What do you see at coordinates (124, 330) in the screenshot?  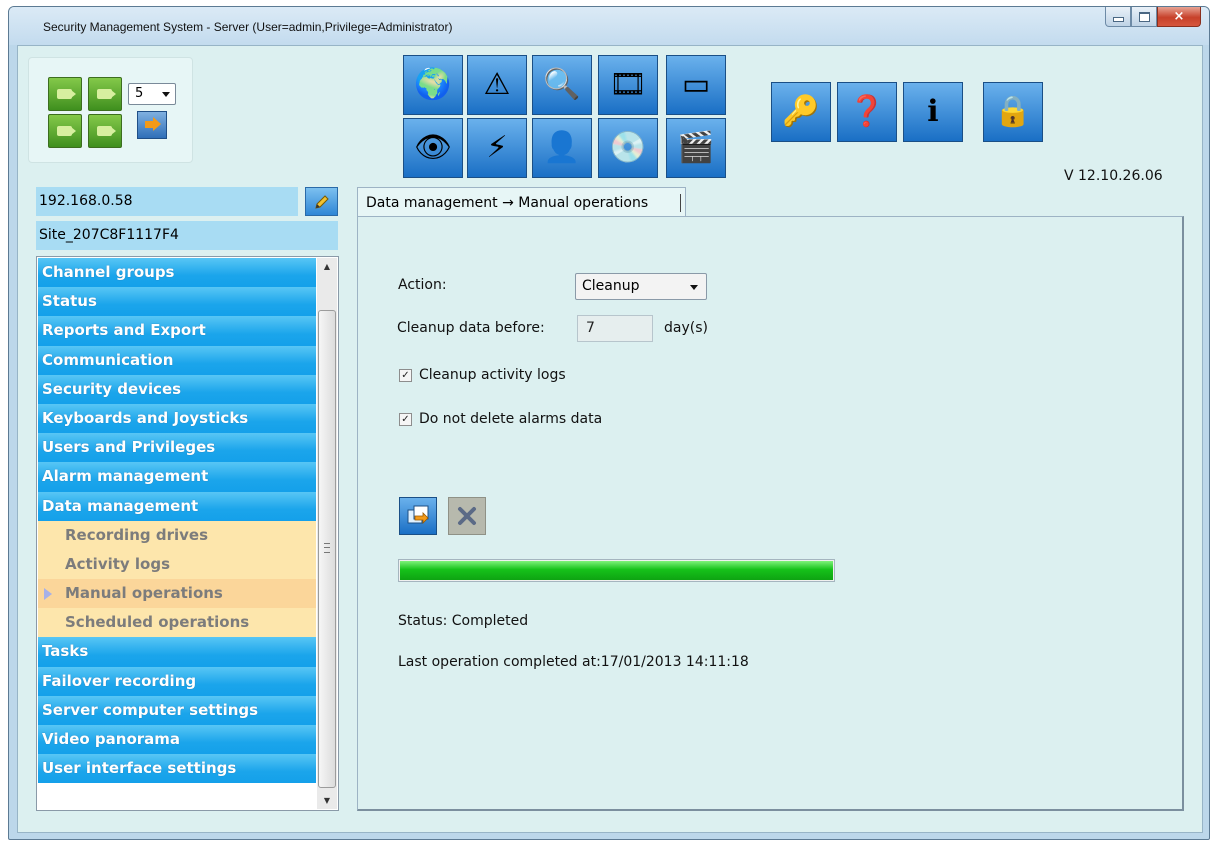 I see `sidebar-item-label: Reports and Export` at bounding box center [124, 330].